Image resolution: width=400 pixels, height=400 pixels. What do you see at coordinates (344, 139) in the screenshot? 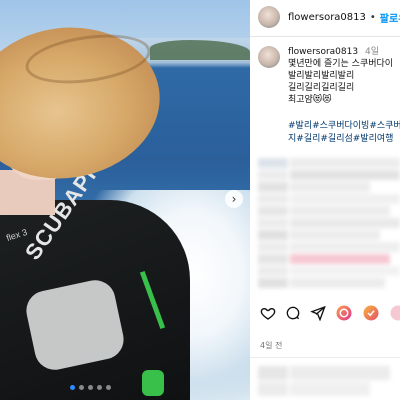
I see `hashtag-line: 지#길리#길리섬#발리여행` at bounding box center [344, 139].